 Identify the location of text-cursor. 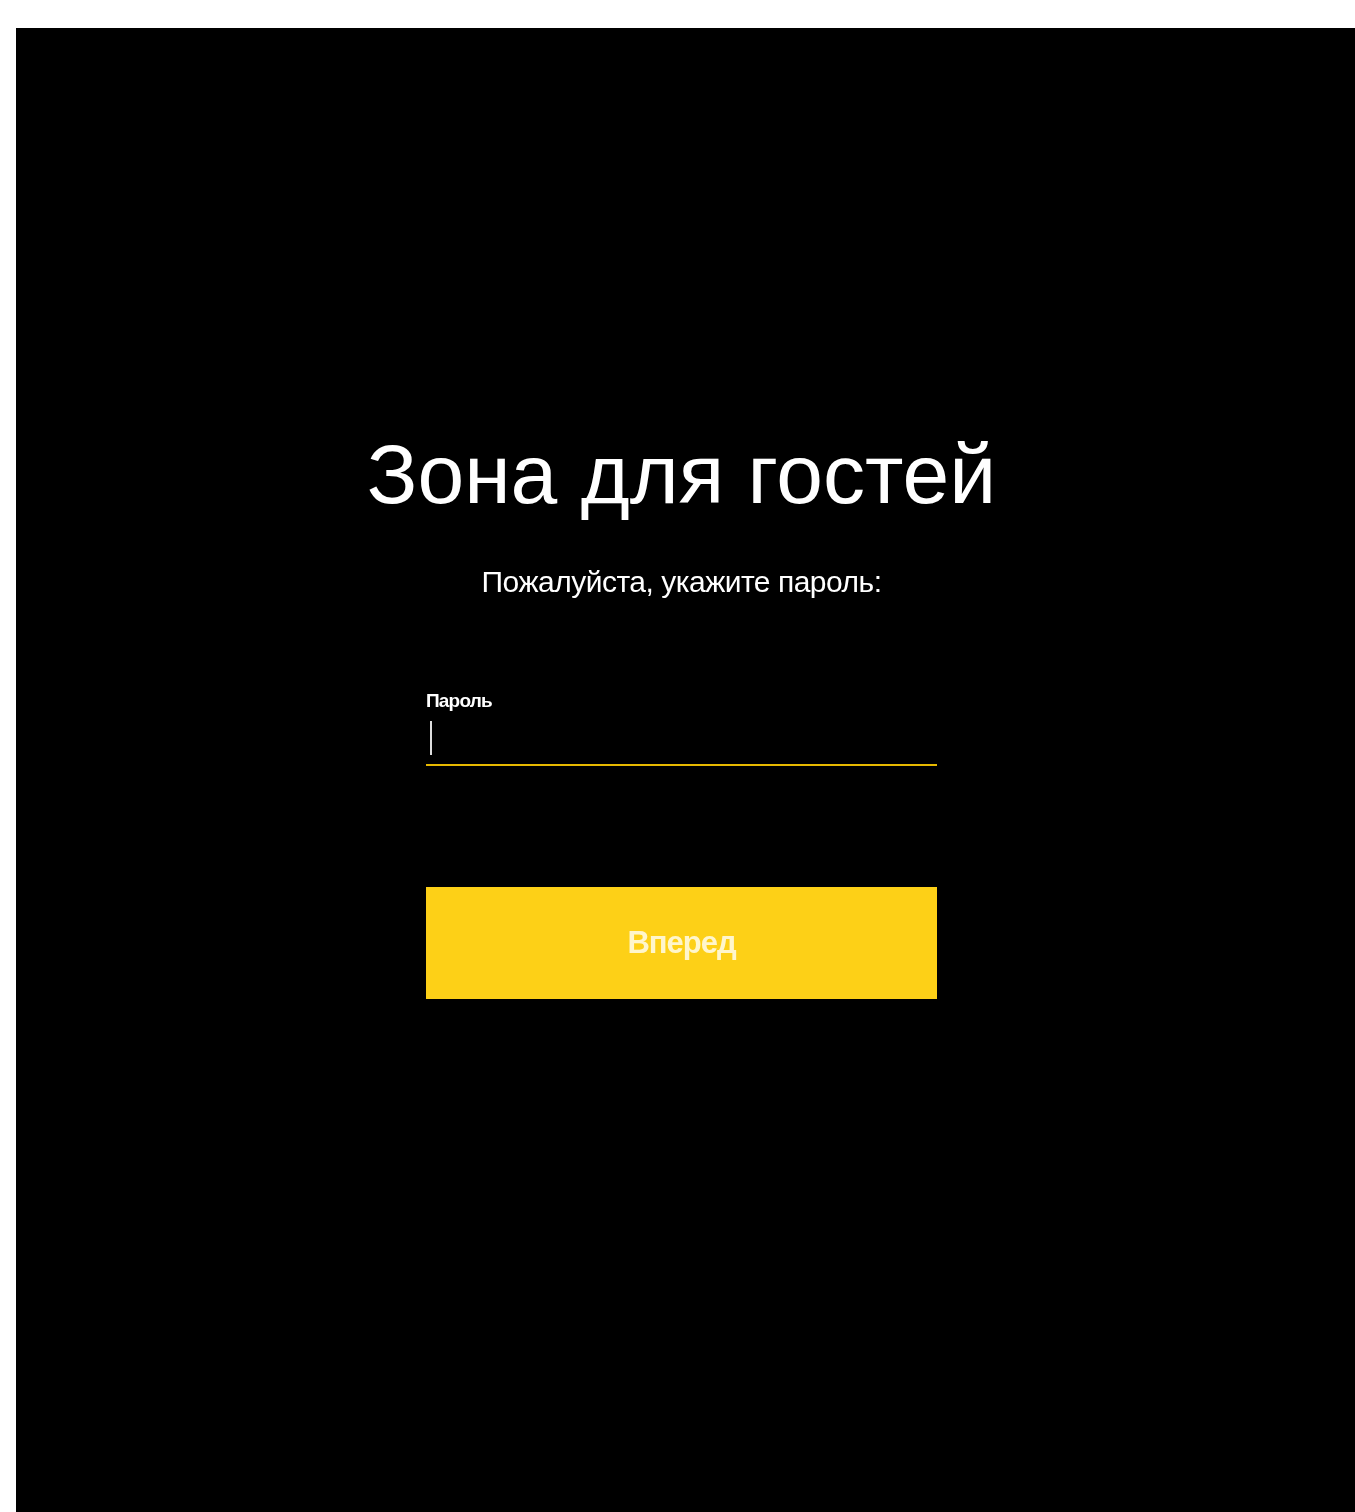
(431, 738).